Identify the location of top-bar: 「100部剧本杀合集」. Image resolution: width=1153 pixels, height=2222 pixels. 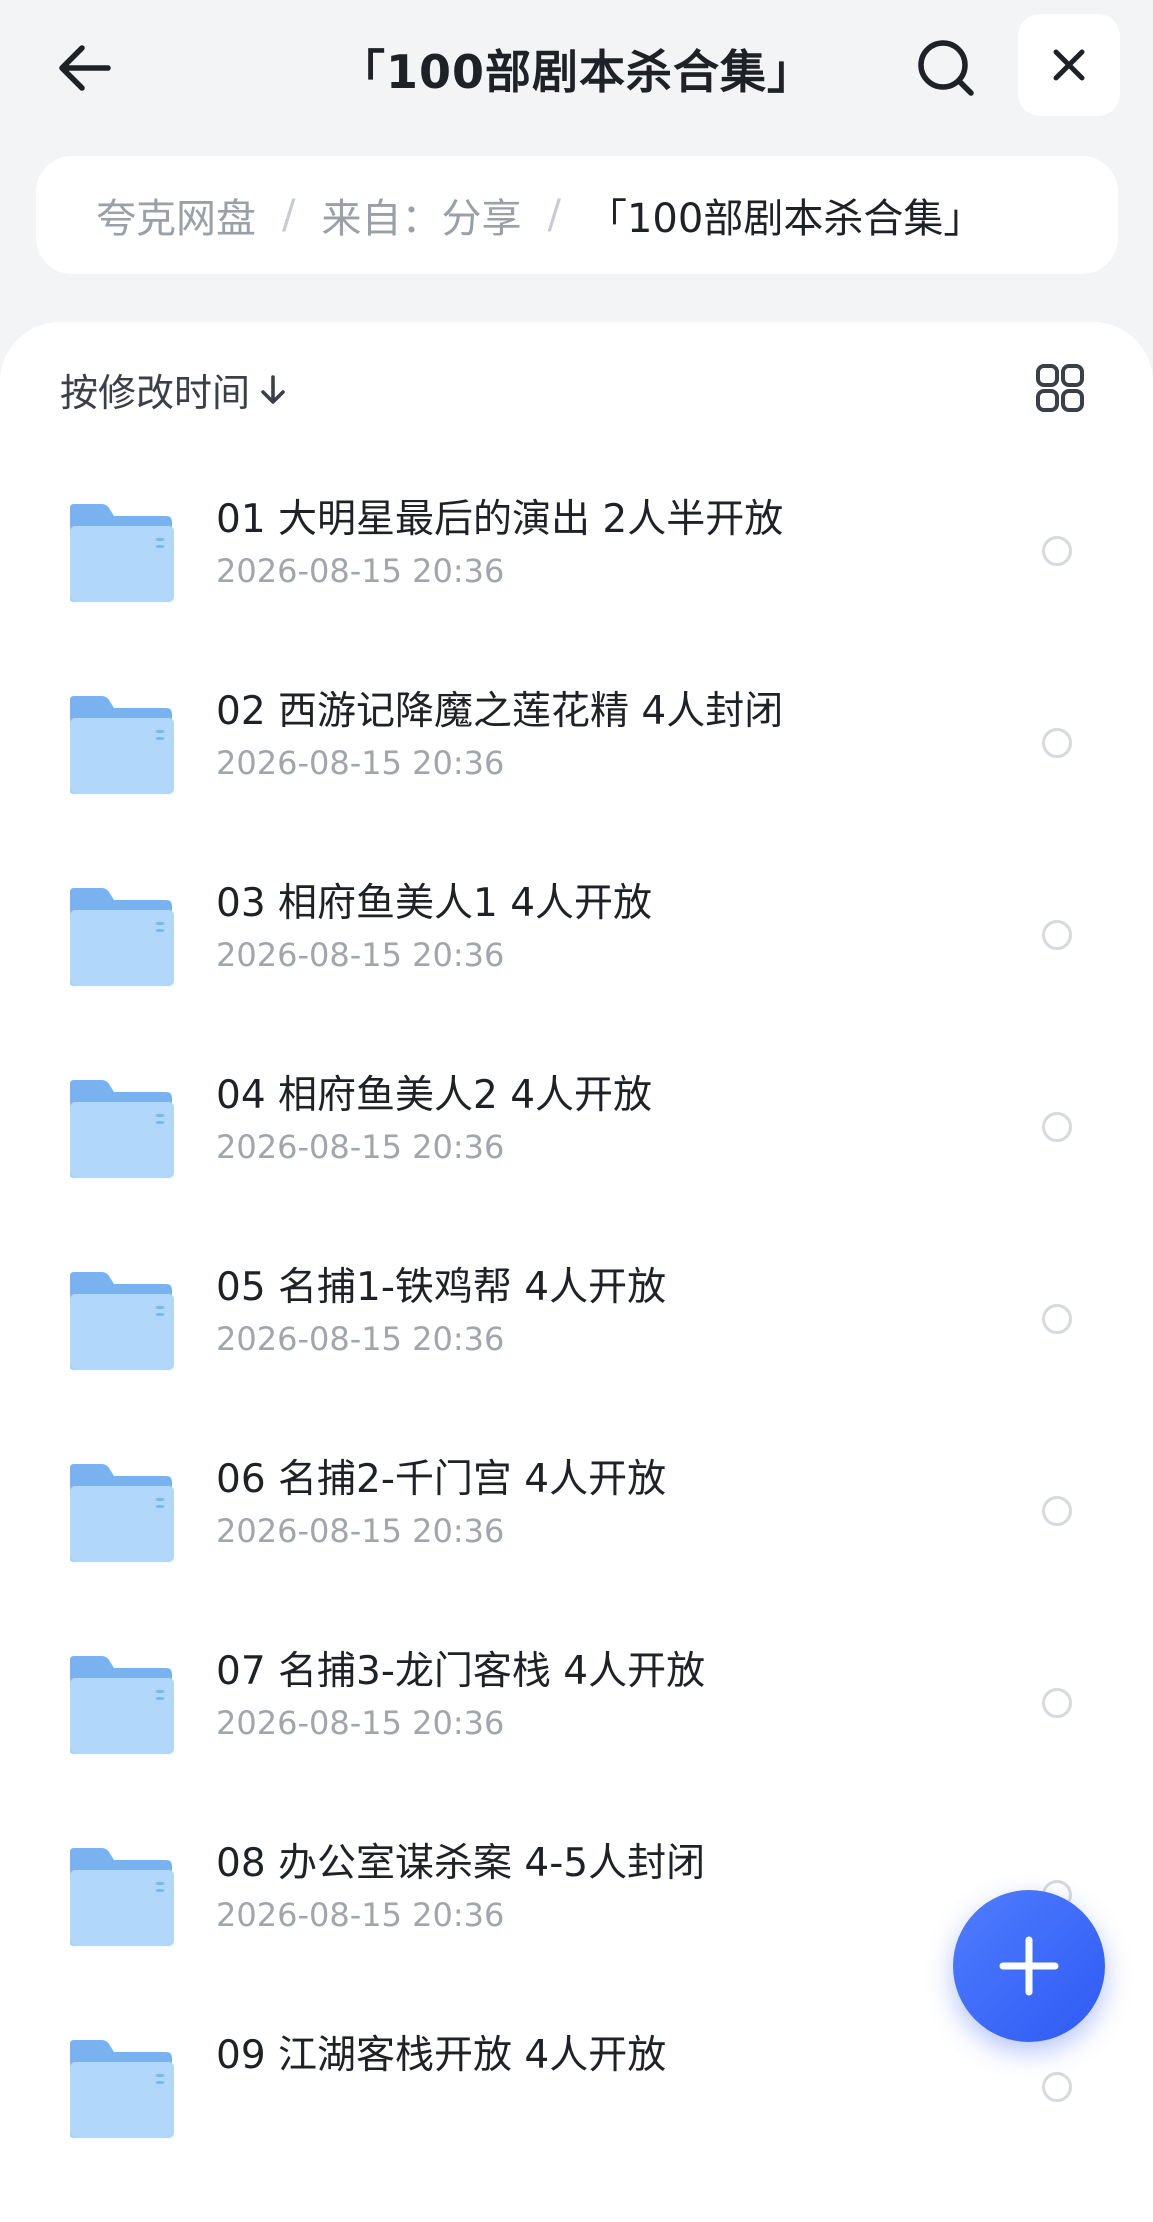
(576, 70).